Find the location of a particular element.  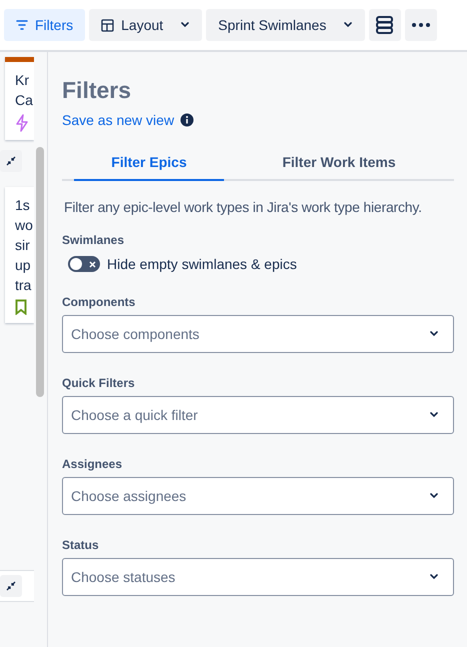

select-field: Choose components is located at coordinates (258, 334).